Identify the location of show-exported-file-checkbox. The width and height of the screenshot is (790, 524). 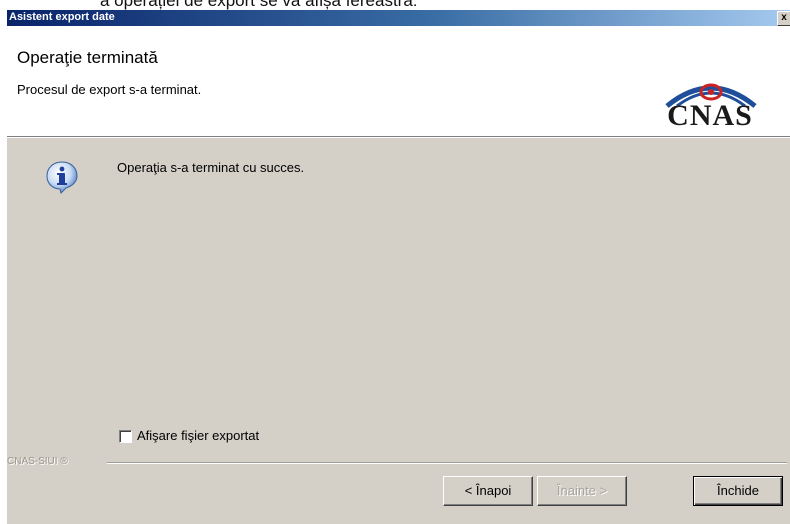
(125, 436).